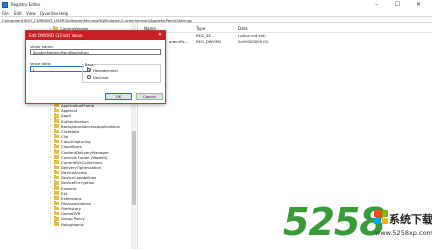 Image resolution: width=432 pixels, height=249 pixels. What do you see at coordinates (95, 52) in the screenshot?
I see `value-name-field` at bounding box center [95, 52].